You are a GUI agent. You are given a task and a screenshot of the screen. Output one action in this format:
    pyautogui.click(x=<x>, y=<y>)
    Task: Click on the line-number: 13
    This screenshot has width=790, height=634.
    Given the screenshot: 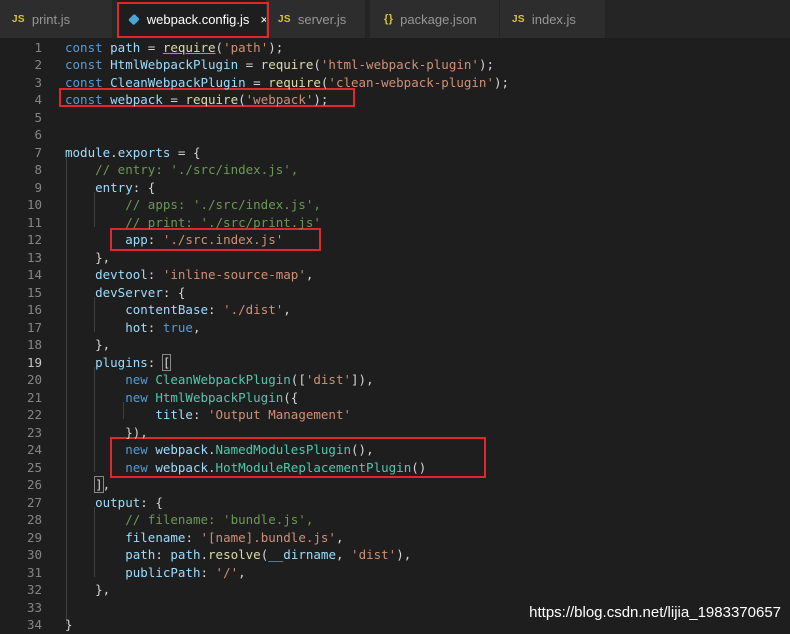 What is the action you would take?
    pyautogui.click(x=34, y=257)
    